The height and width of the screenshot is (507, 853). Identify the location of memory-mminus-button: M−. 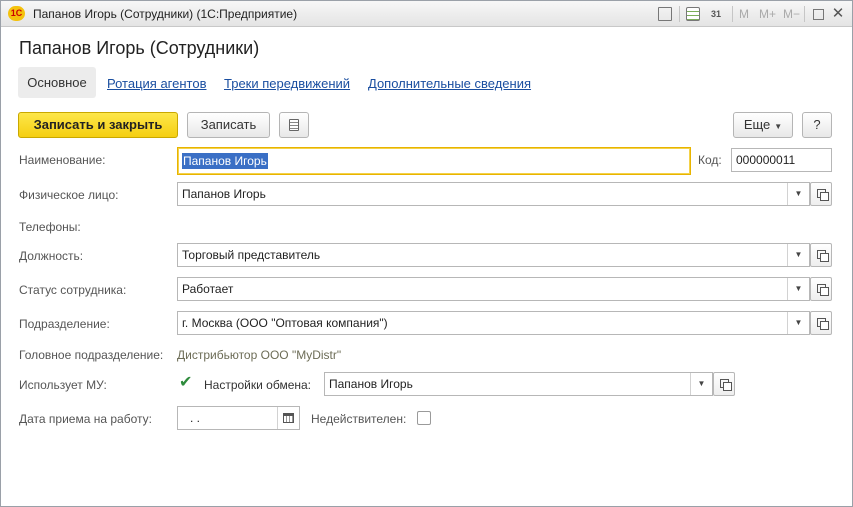
(791, 14).